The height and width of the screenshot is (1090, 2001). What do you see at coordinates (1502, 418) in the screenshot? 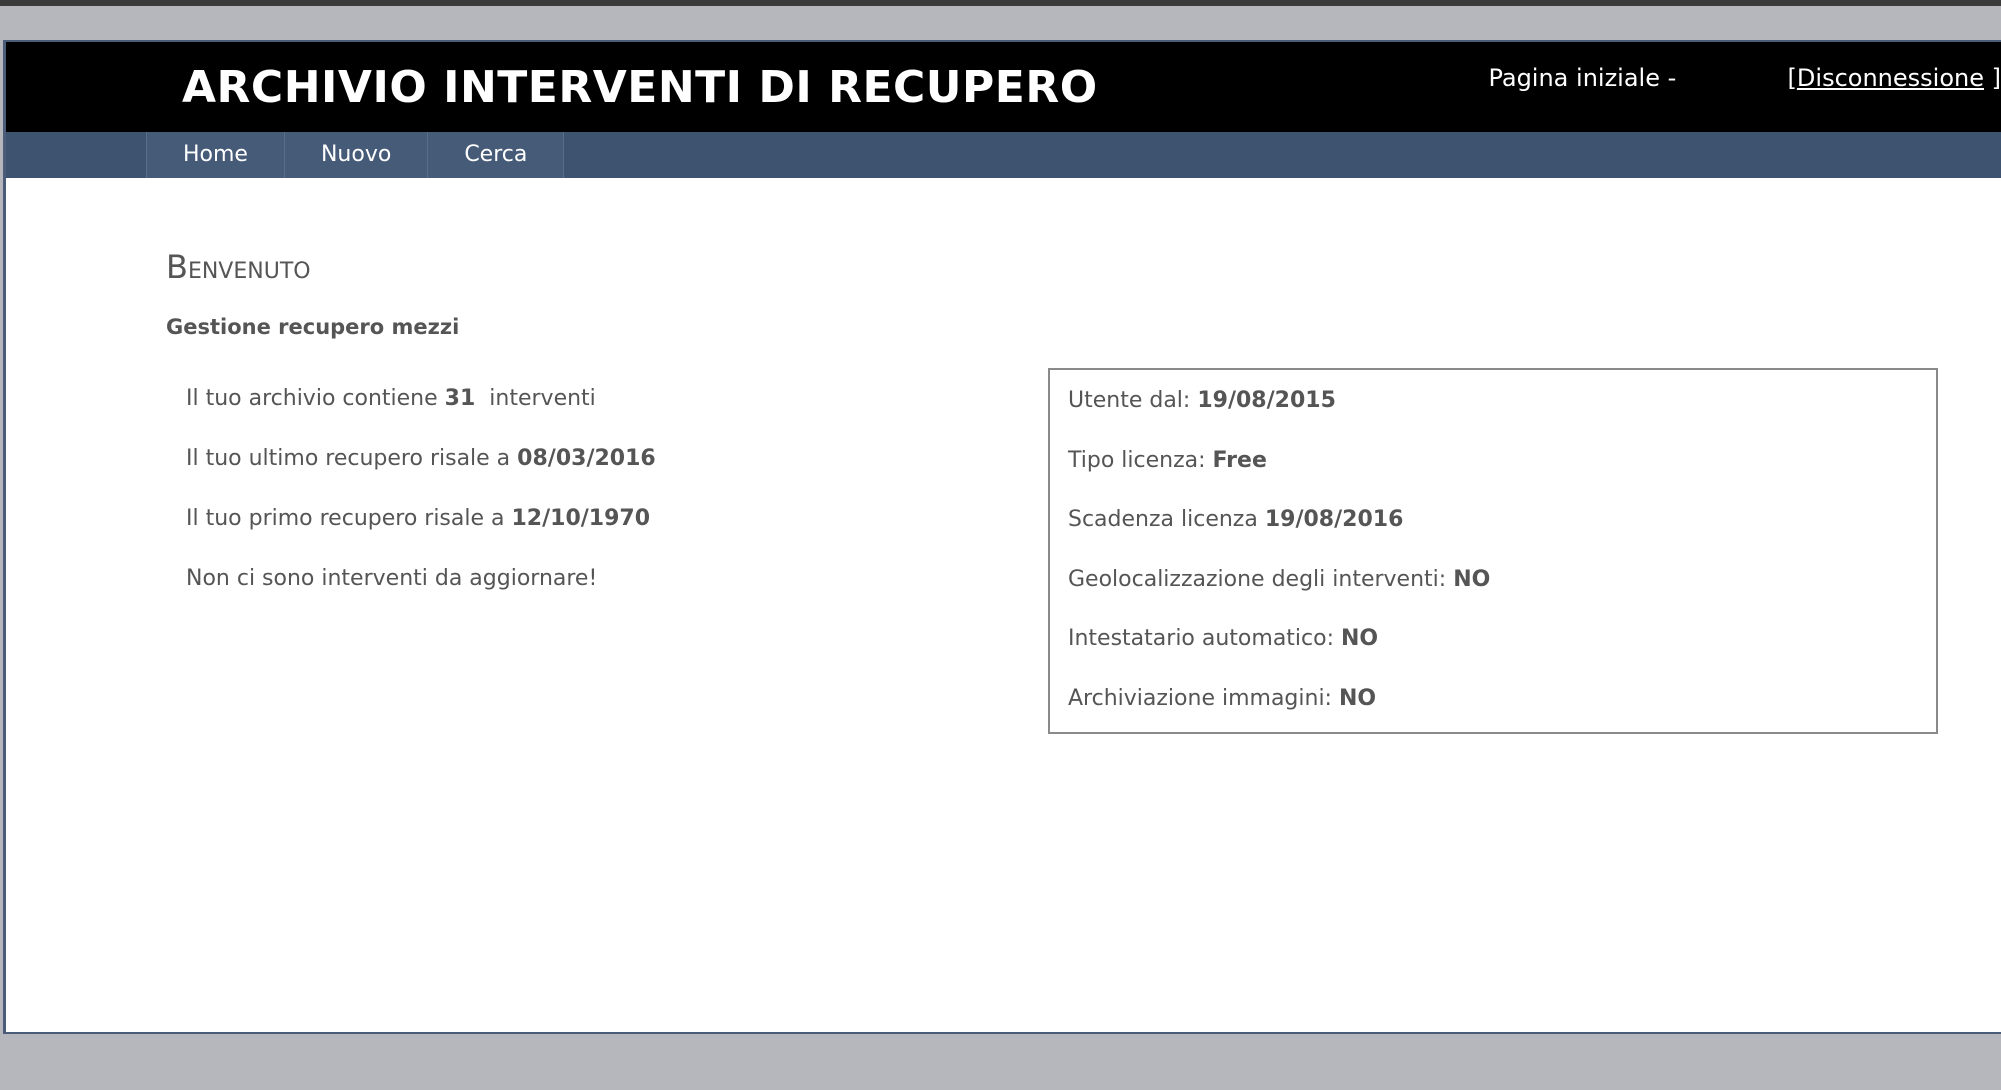
I see `user-since-line: Utente dal: 19/08/2015` at bounding box center [1502, 418].